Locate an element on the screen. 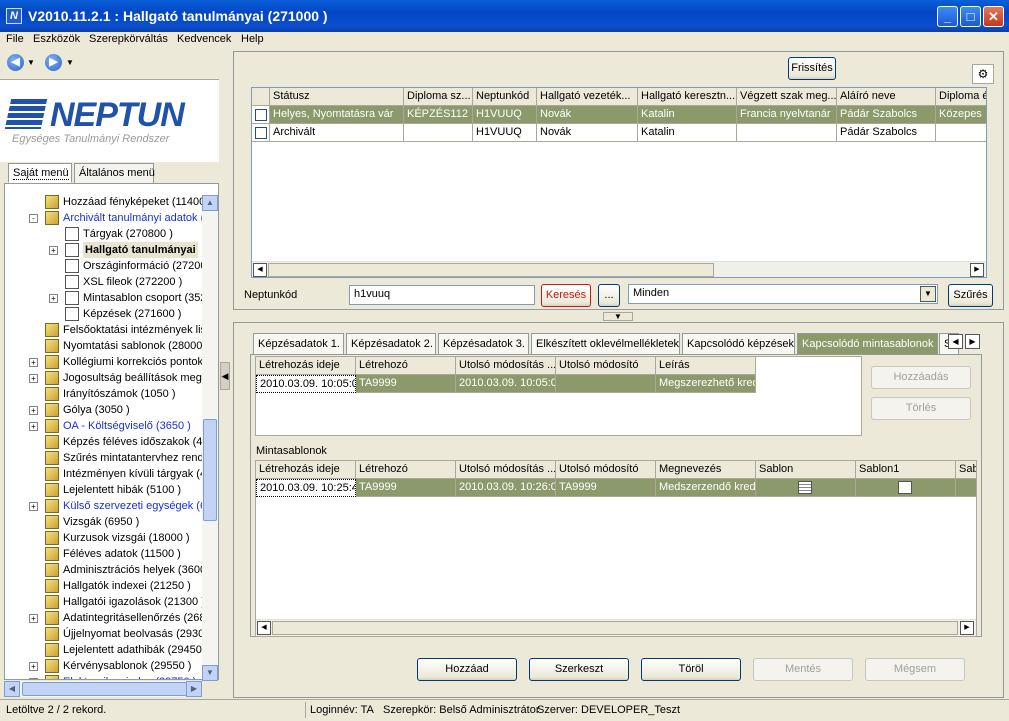 Image resolution: width=1009 pixels, height=721 pixels. refresh-button: Frissítés is located at coordinates (812, 68).